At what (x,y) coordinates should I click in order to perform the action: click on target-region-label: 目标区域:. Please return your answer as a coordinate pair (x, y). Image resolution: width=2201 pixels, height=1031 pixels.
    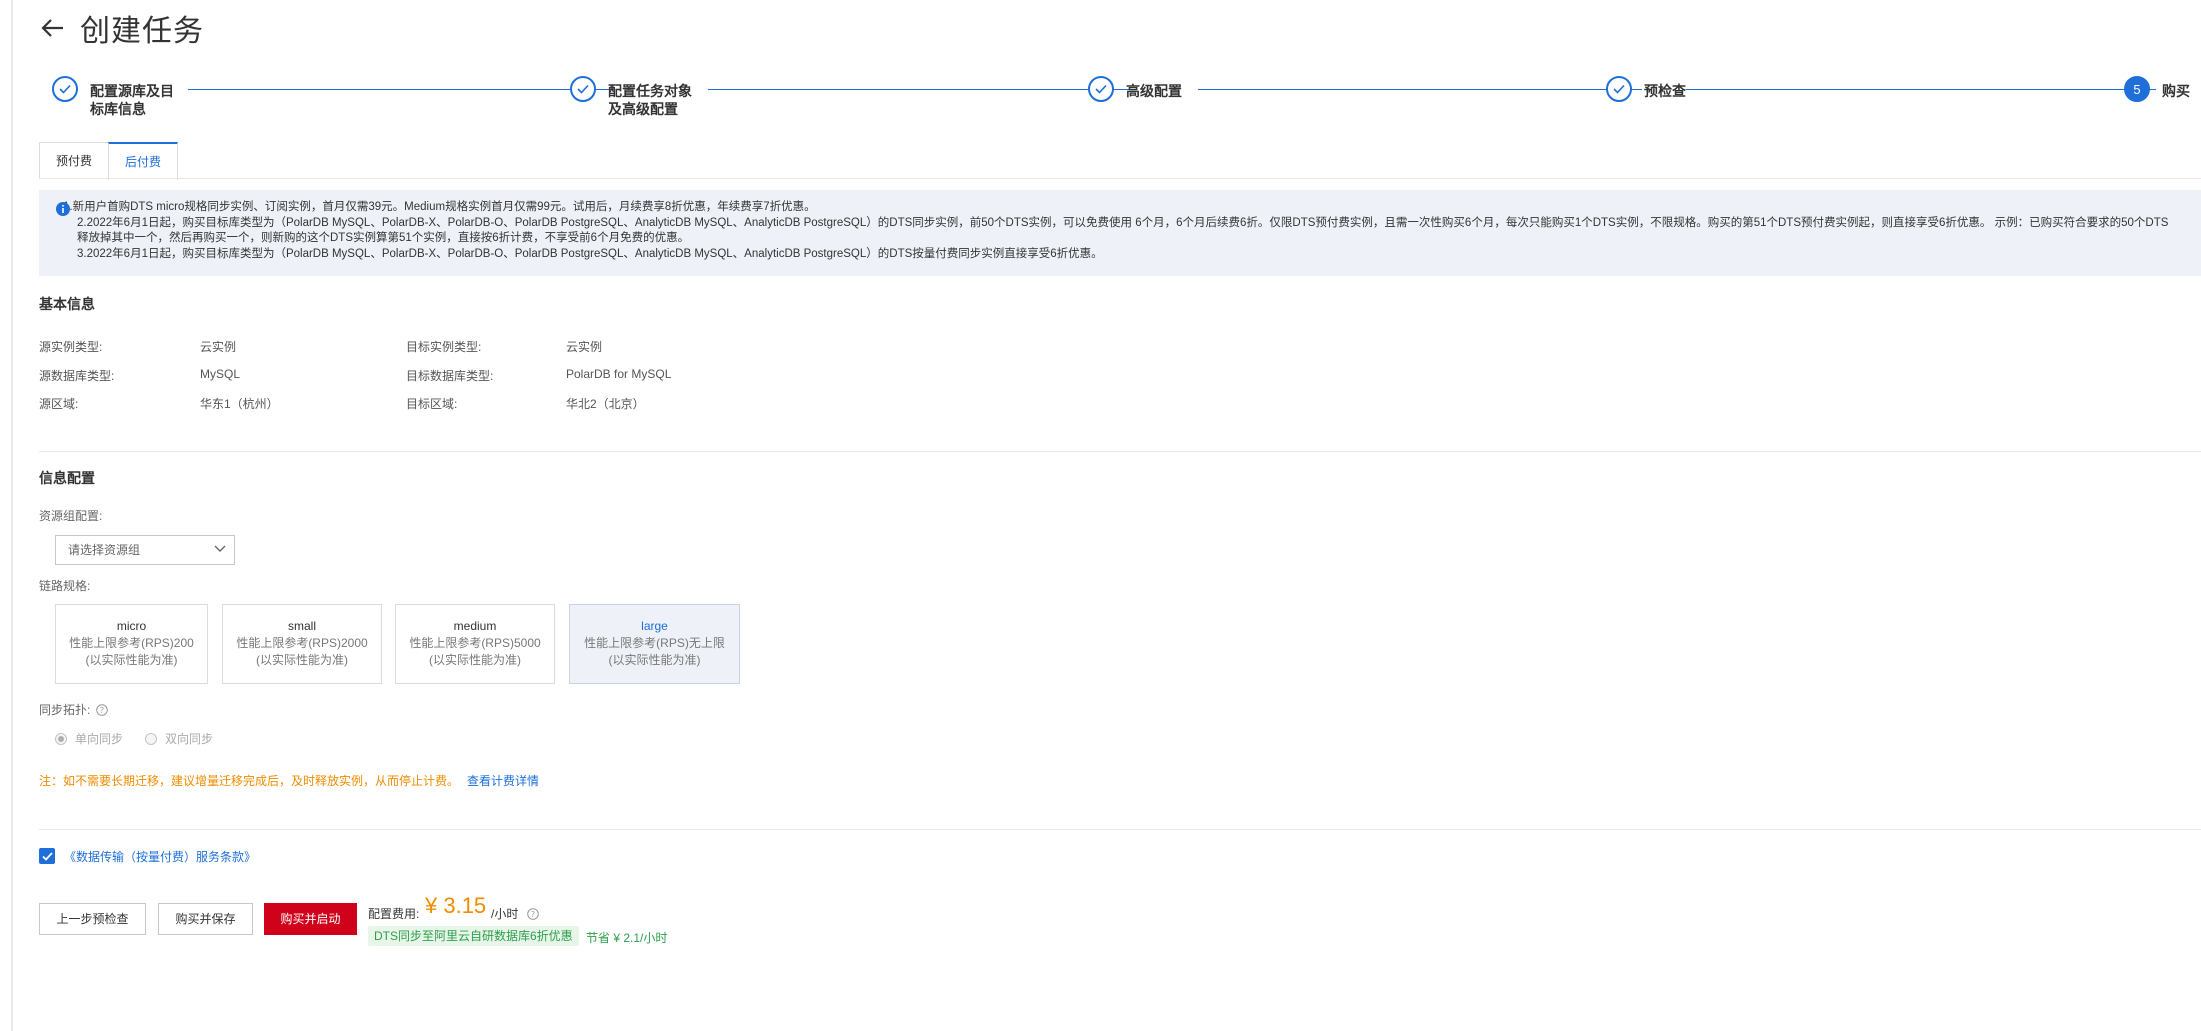
    Looking at the image, I should click on (432, 404).